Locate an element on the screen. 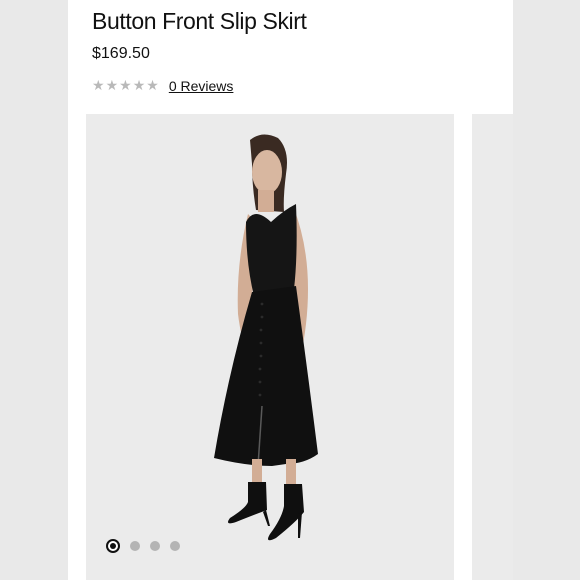  right-gutter is located at coordinates (546, 290).